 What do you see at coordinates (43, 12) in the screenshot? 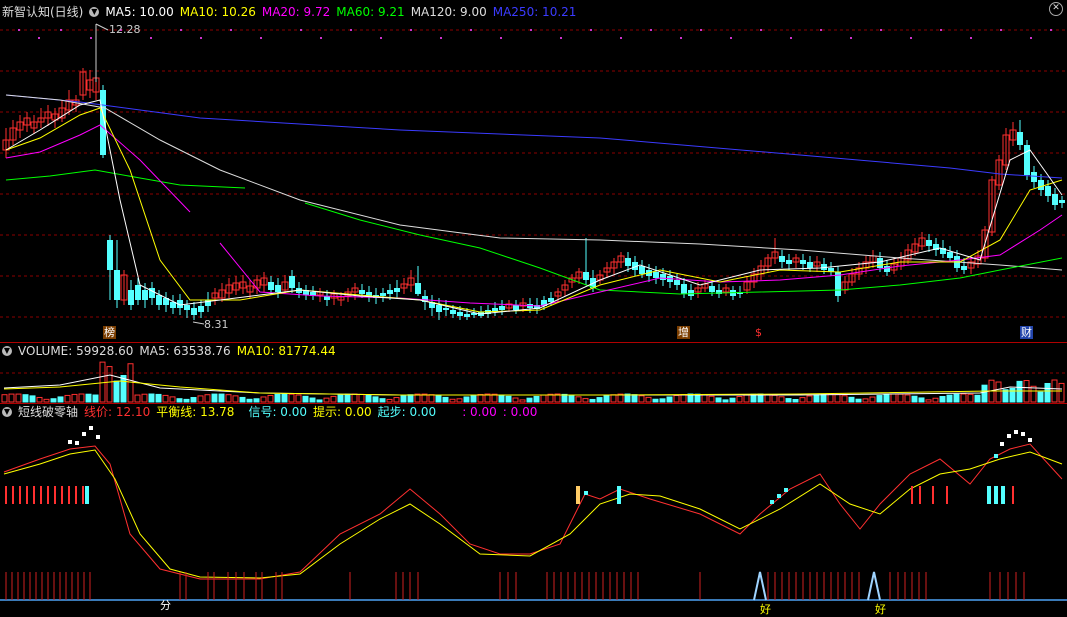
I see `stock-name: 新智认知(日线)` at bounding box center [43, 12].